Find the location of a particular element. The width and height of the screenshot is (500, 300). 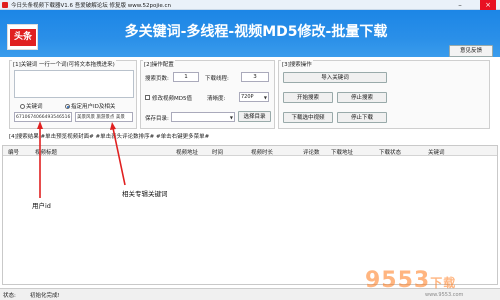

arrowhead-user-id is located at coordinates (40, 125).